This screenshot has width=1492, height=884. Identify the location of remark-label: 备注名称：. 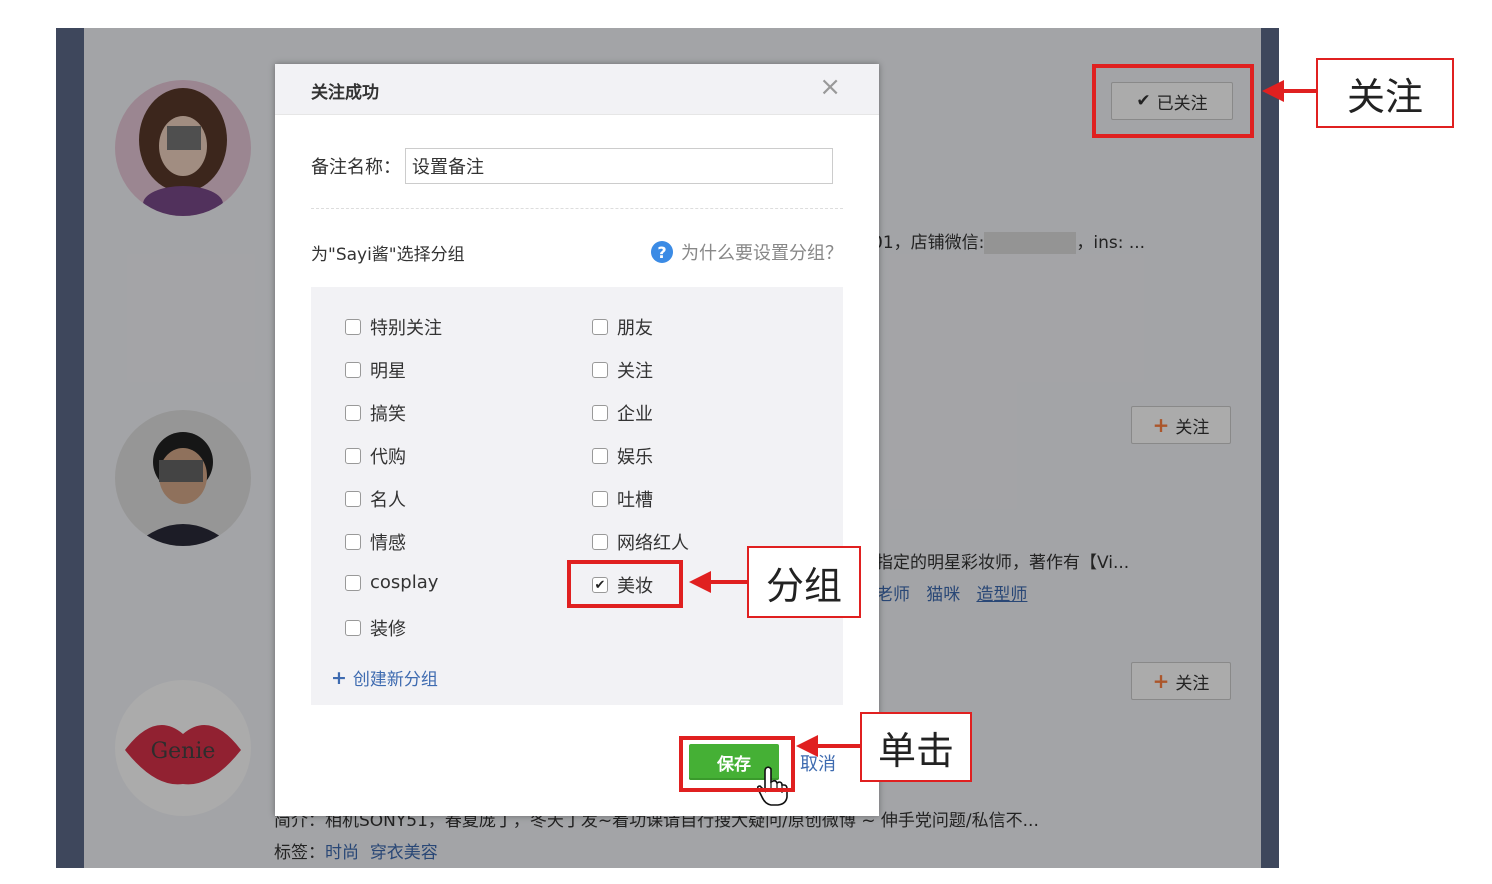
(356, 167).